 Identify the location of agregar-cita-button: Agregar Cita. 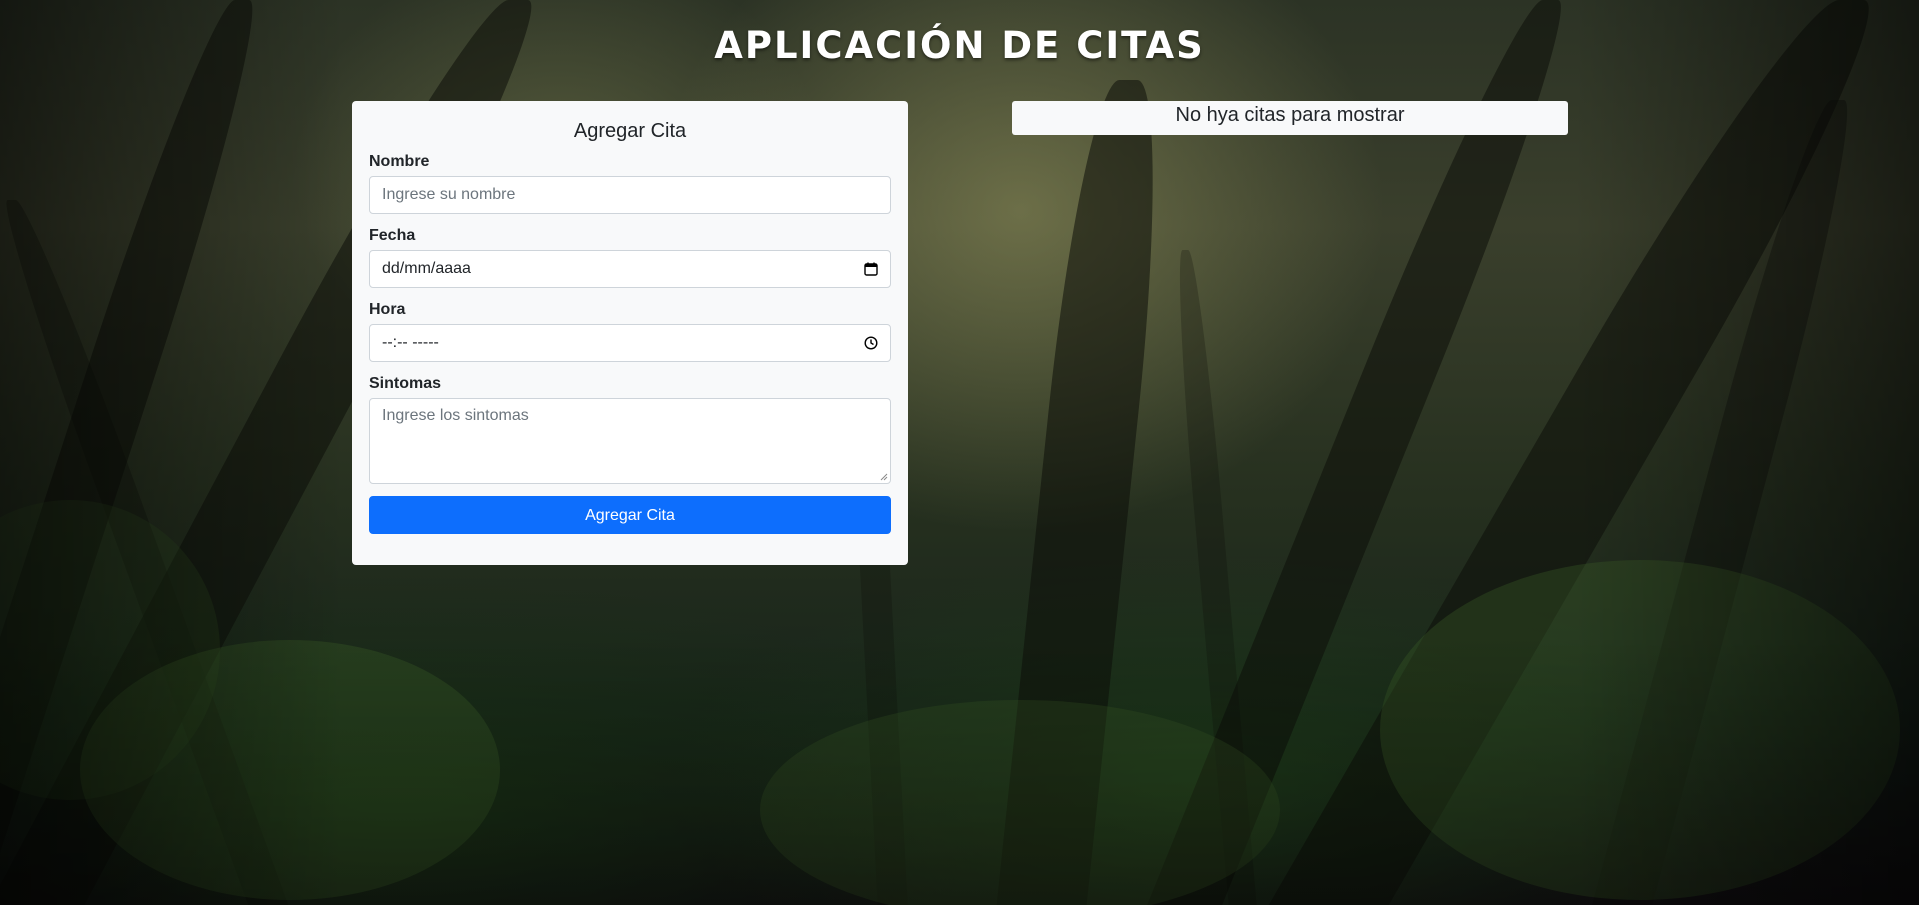
(630, 515).